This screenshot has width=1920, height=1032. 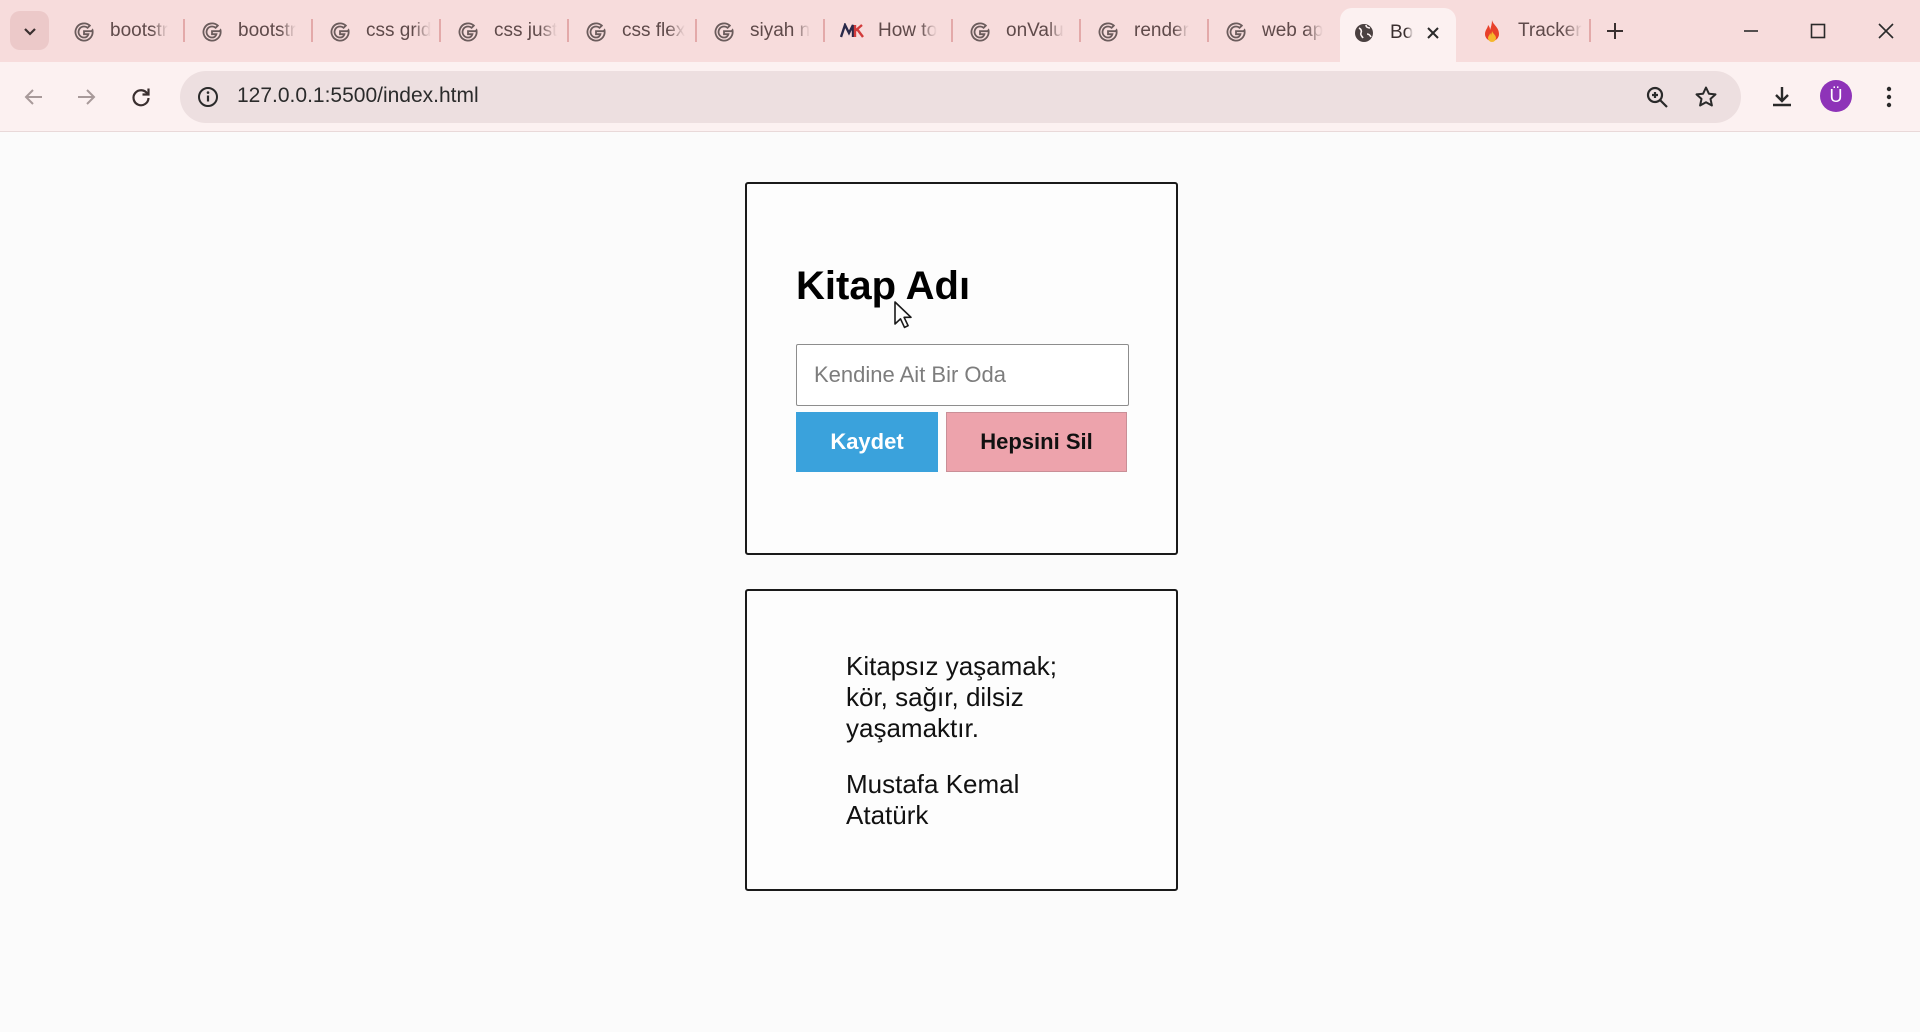 I want to click on save-button: Kaydet, so click(x=867, y=442).